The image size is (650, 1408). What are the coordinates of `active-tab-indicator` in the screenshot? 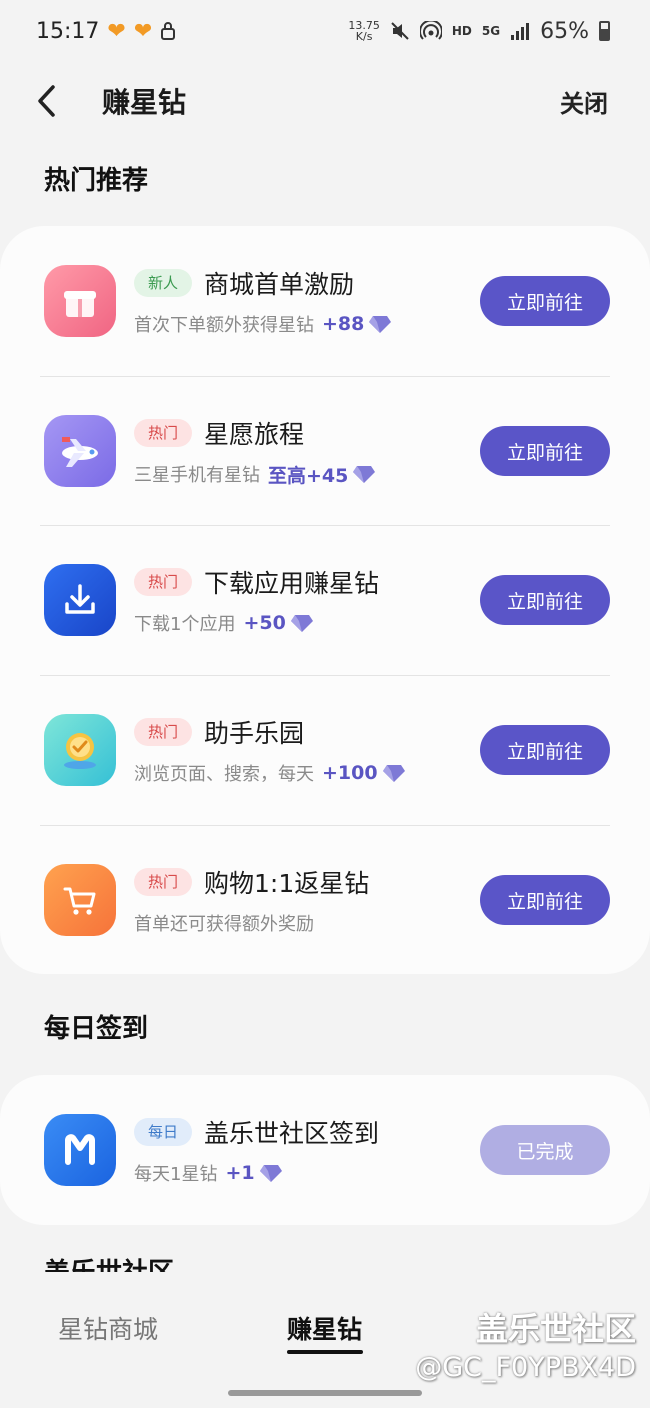 It's located at (325, 1352).